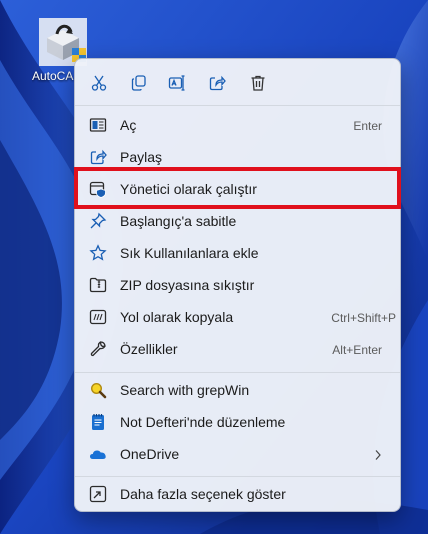 The width and height of the screenshot is (428, 534). I want to click on share-button, so click(217, 83).